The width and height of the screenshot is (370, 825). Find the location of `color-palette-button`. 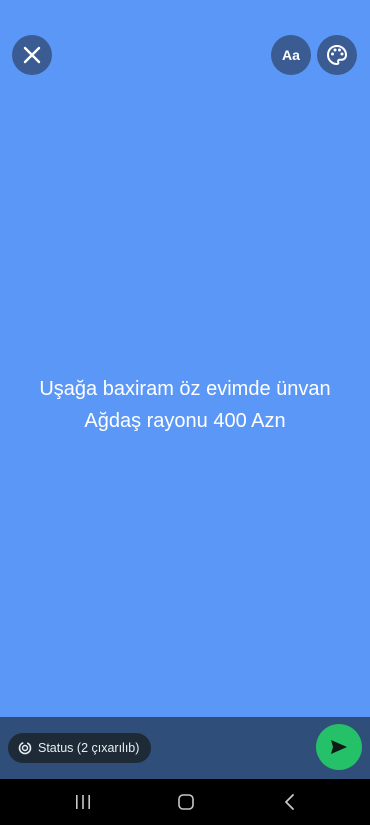

color-palette-button is located at coordinates (337, 55).